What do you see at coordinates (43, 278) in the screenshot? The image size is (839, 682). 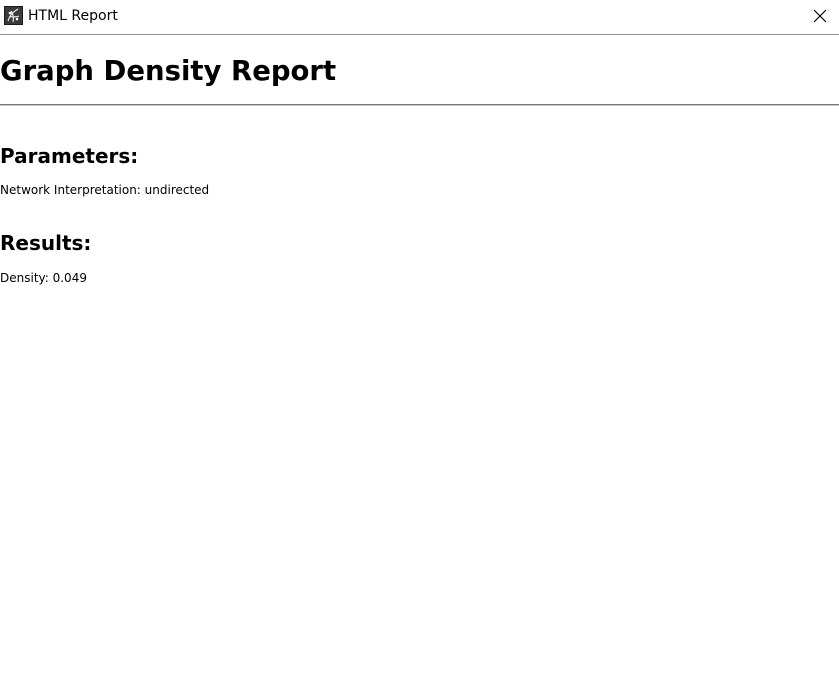 I see `results-text: Density: 0.049` at bounding box center [43, 278].